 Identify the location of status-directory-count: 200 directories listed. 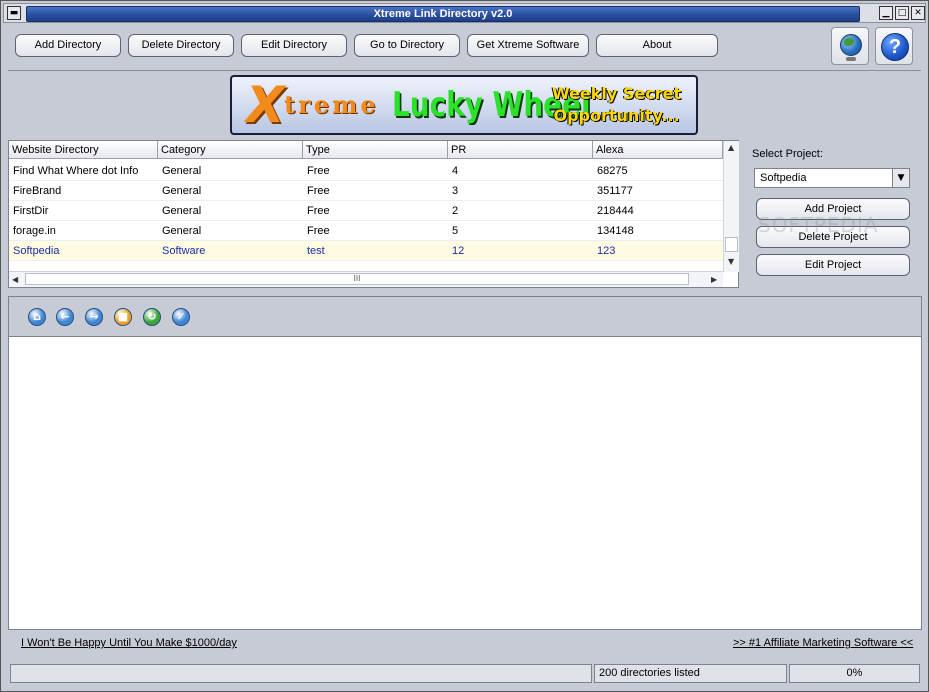
(690, 673).